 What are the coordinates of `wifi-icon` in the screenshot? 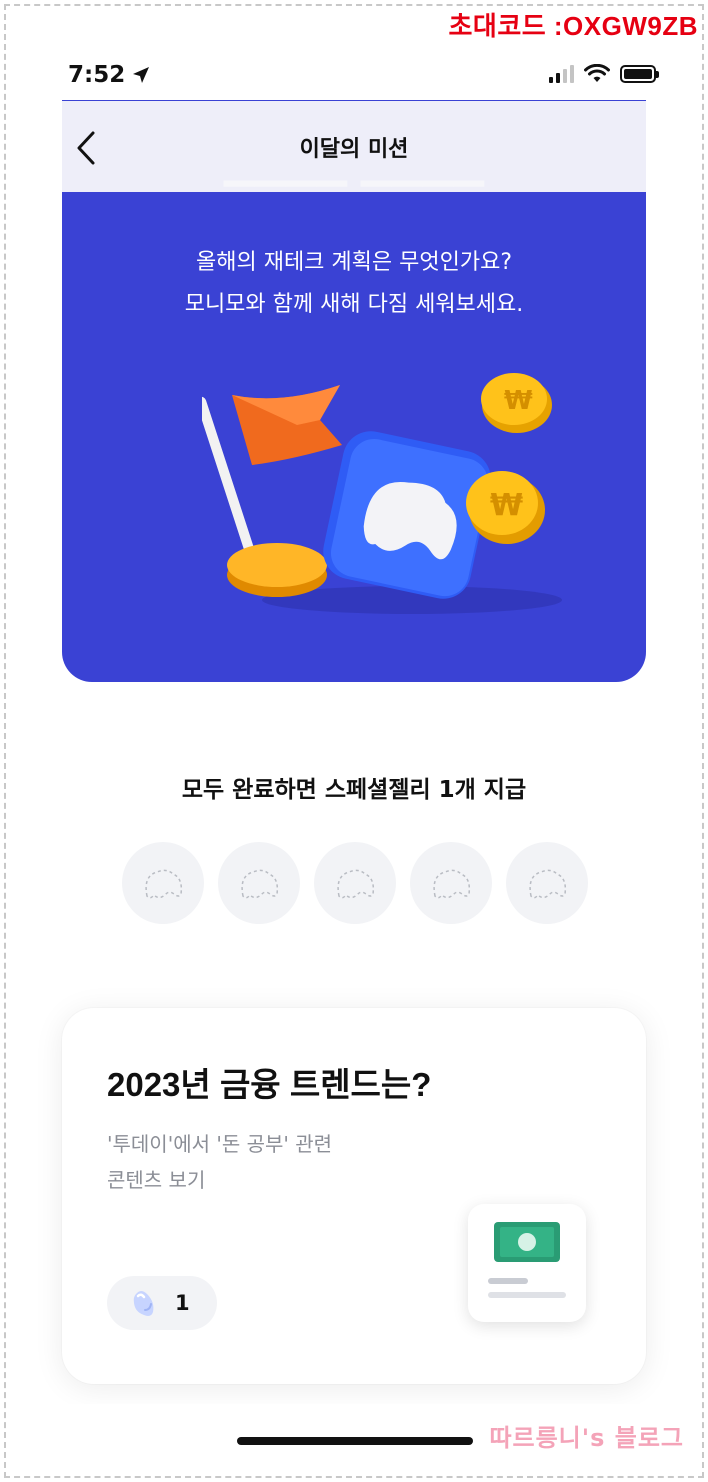 It's located at (597, 73).